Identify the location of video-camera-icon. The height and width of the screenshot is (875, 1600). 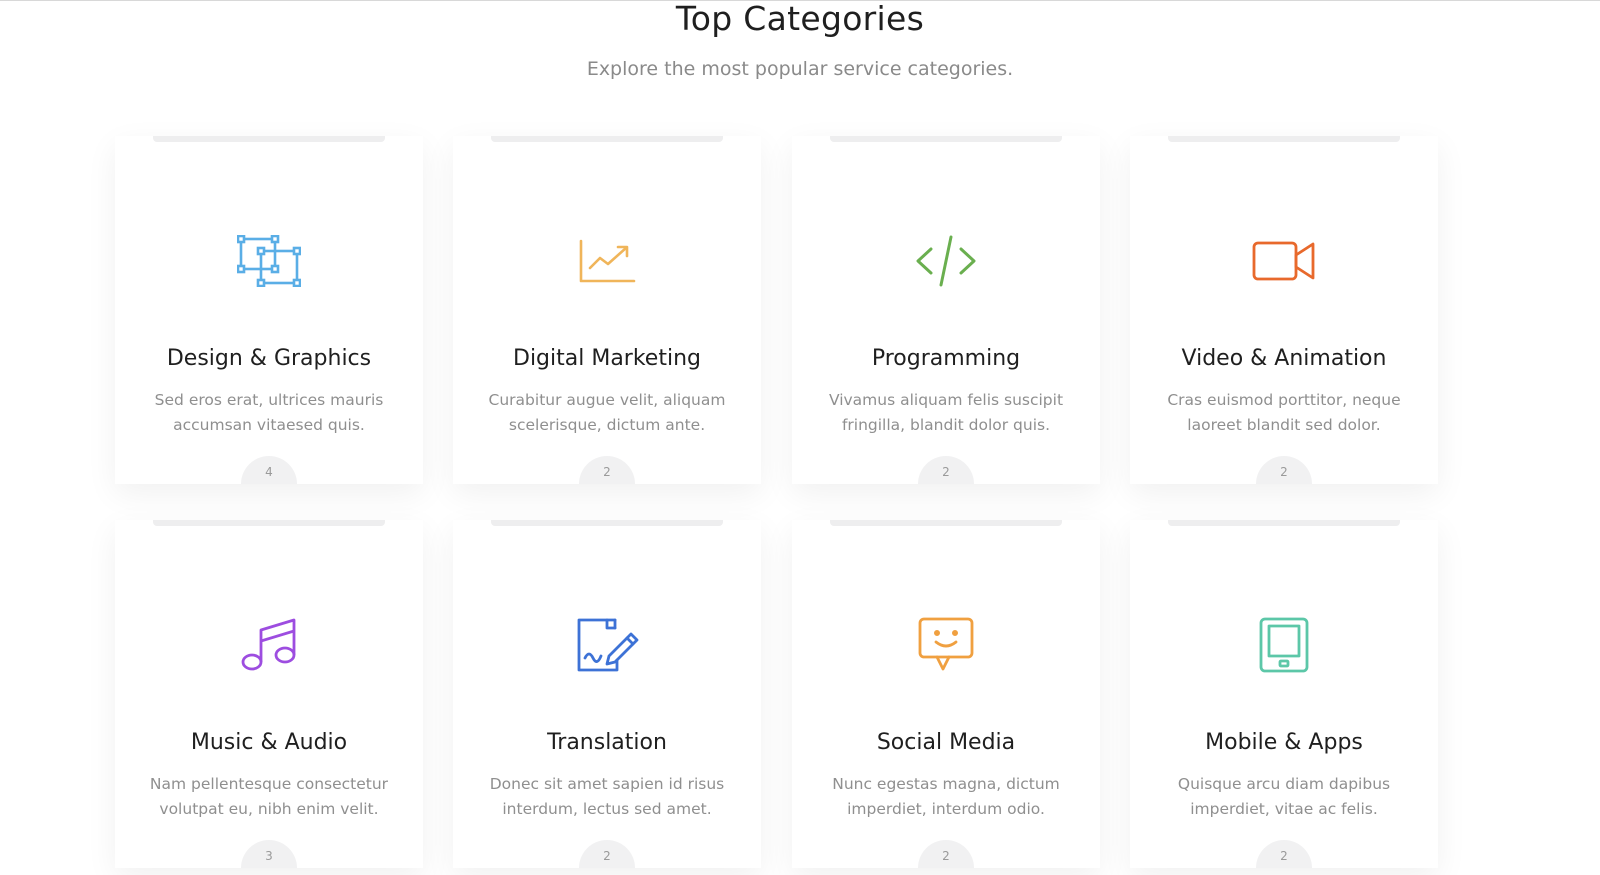
(1283, 261).